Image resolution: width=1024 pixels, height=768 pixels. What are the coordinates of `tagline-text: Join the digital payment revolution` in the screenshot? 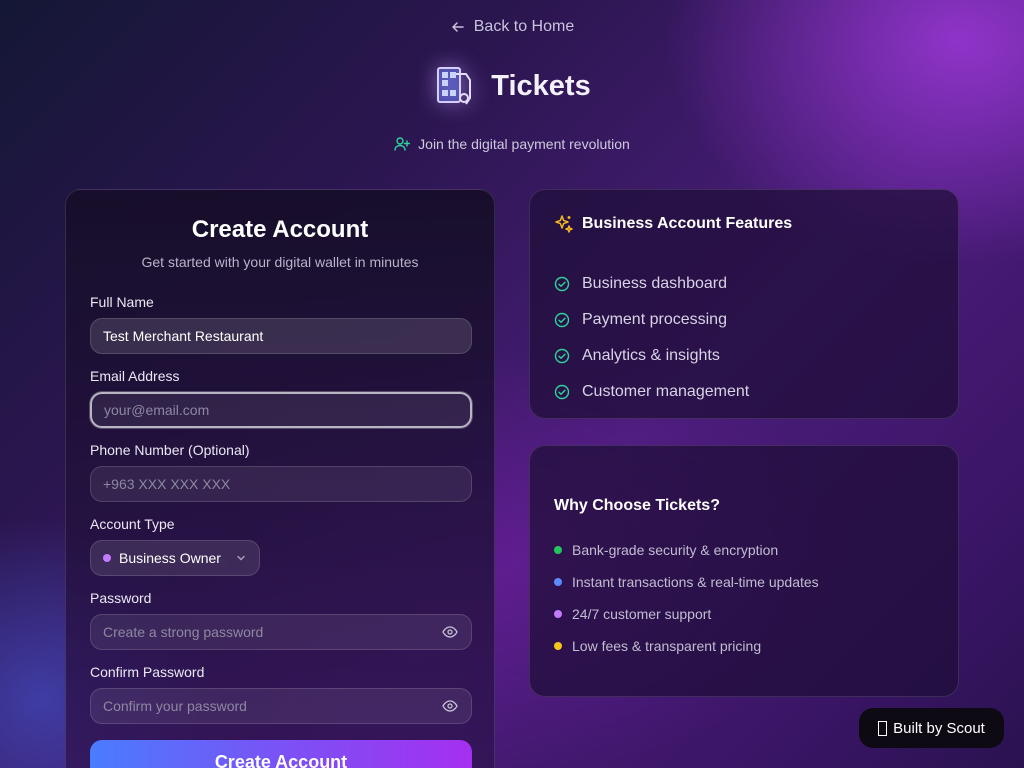 It's located at (524, 144).